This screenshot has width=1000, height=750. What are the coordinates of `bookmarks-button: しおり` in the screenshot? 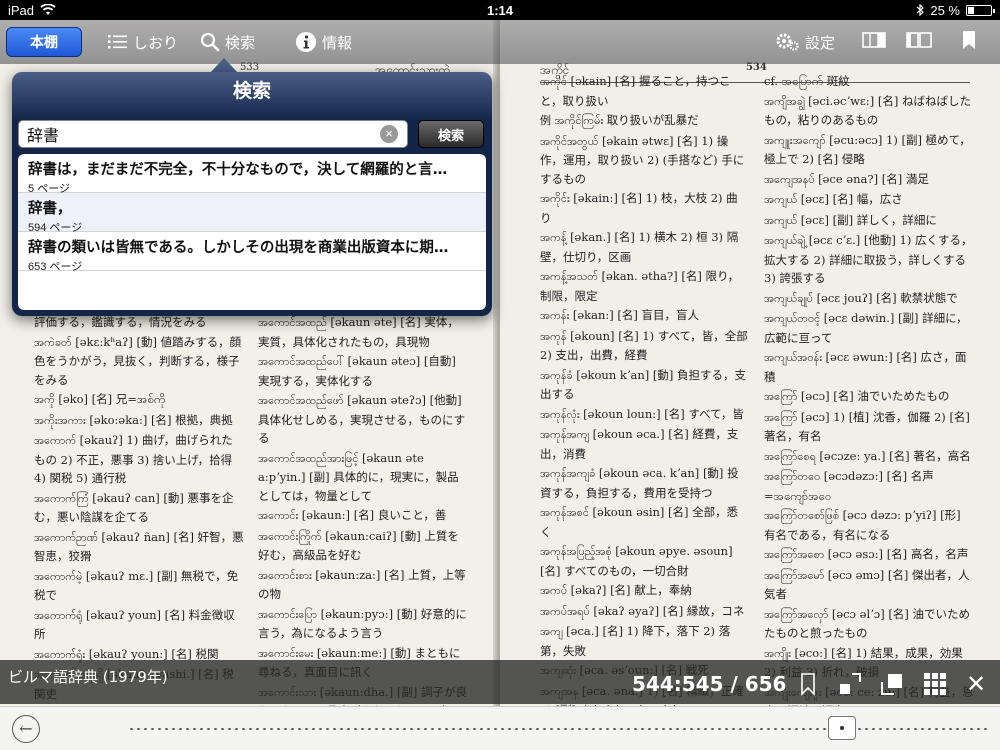 It's located at (143, 42).